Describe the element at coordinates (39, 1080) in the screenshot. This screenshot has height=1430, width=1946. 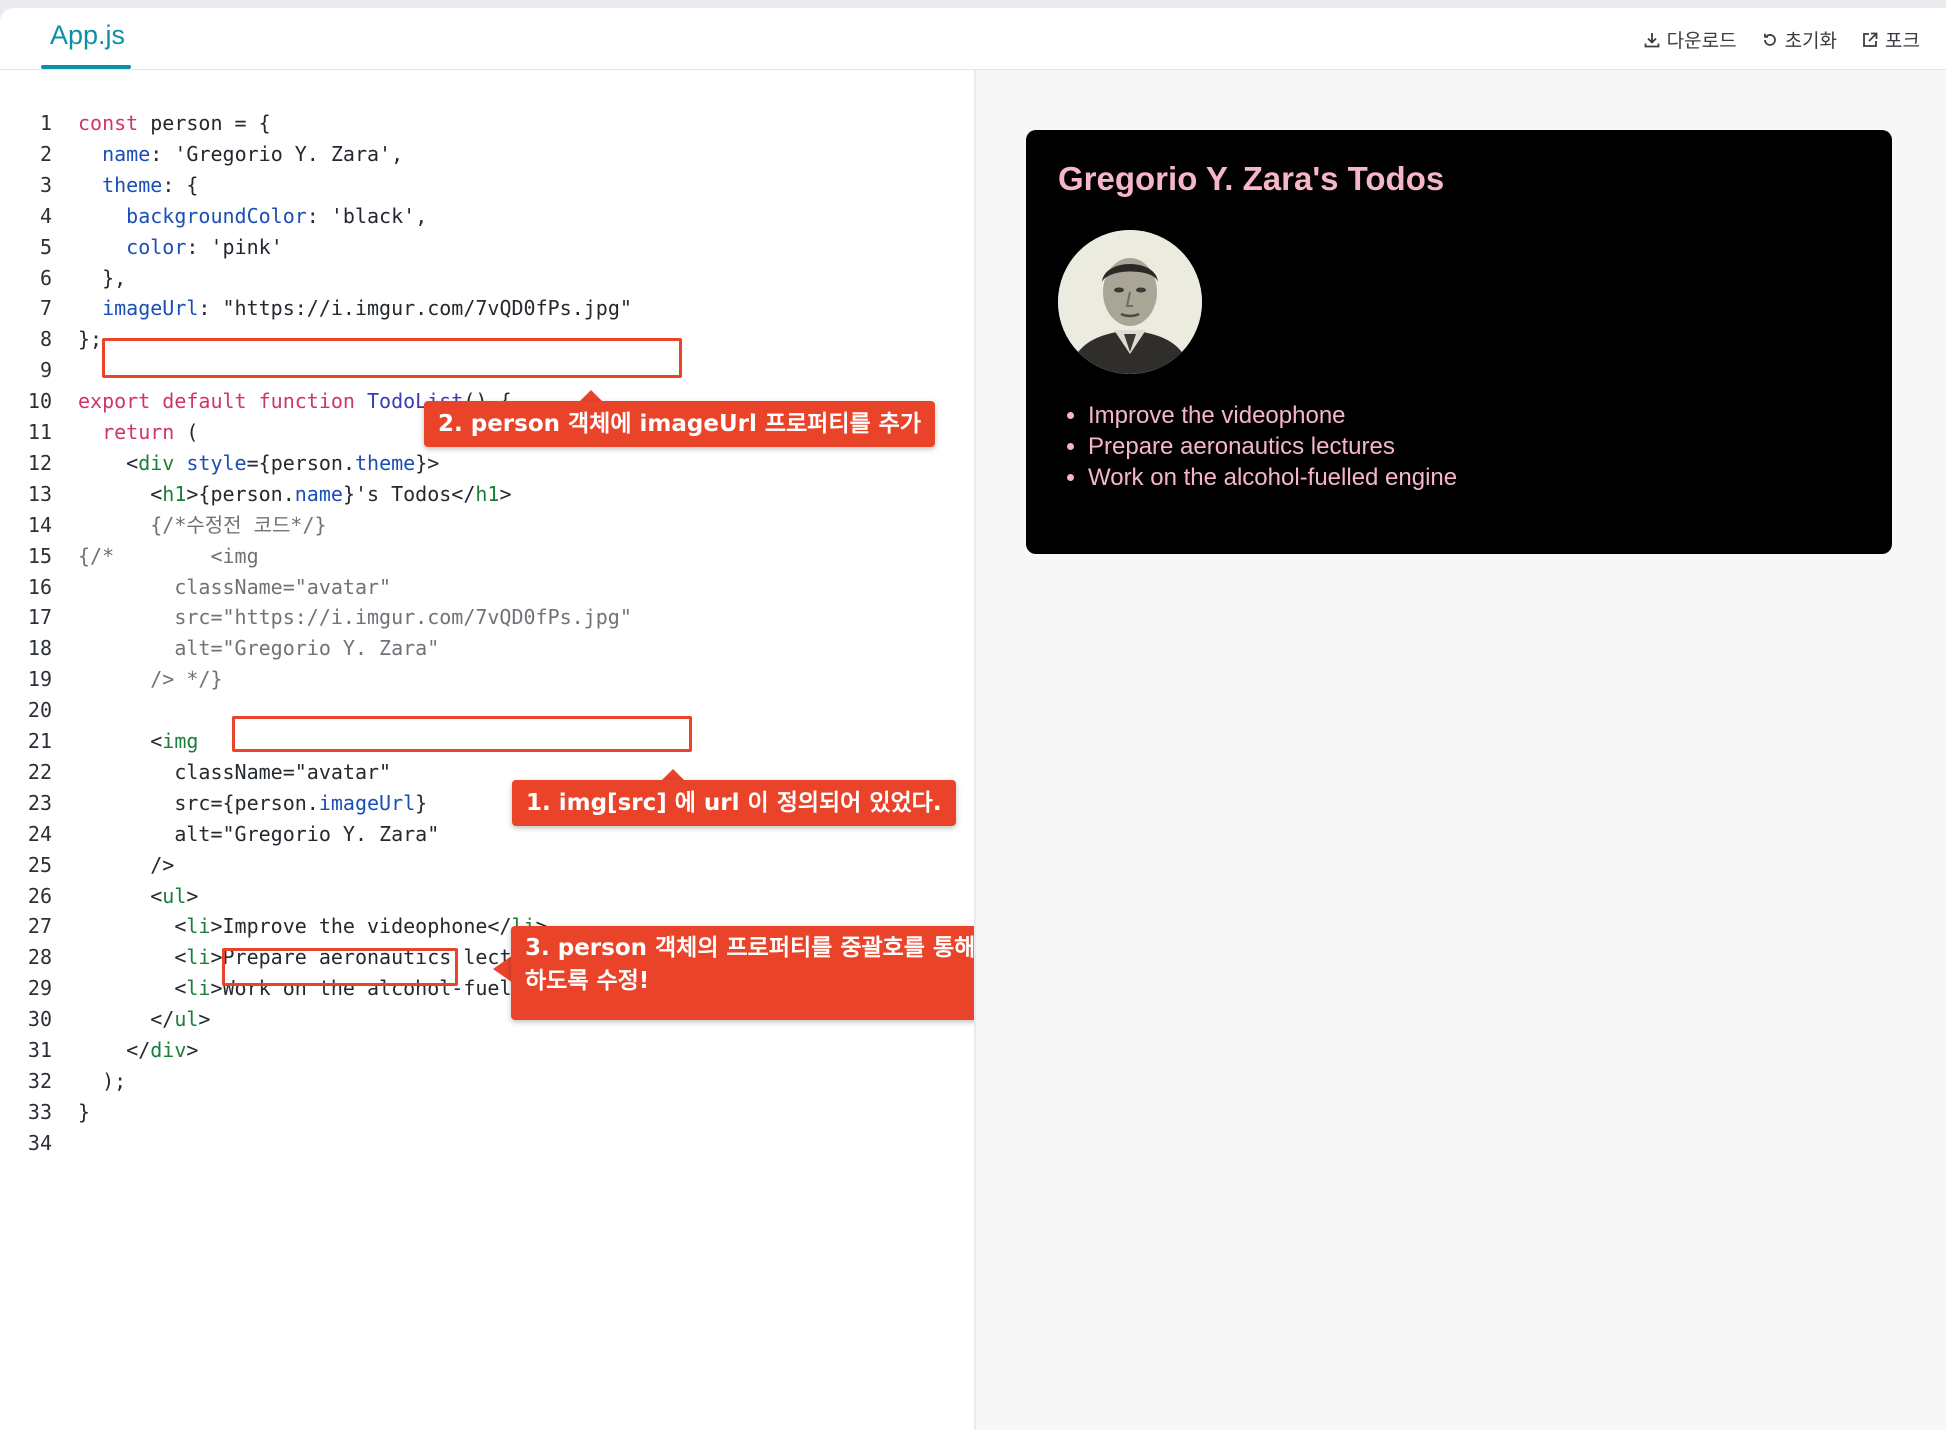
I see `line-number: 32` at that location.